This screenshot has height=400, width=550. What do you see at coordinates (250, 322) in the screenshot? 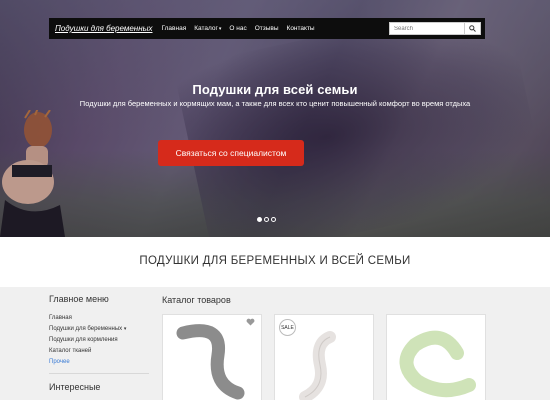
I see `heart-icon` at bounding box center [250, 322].